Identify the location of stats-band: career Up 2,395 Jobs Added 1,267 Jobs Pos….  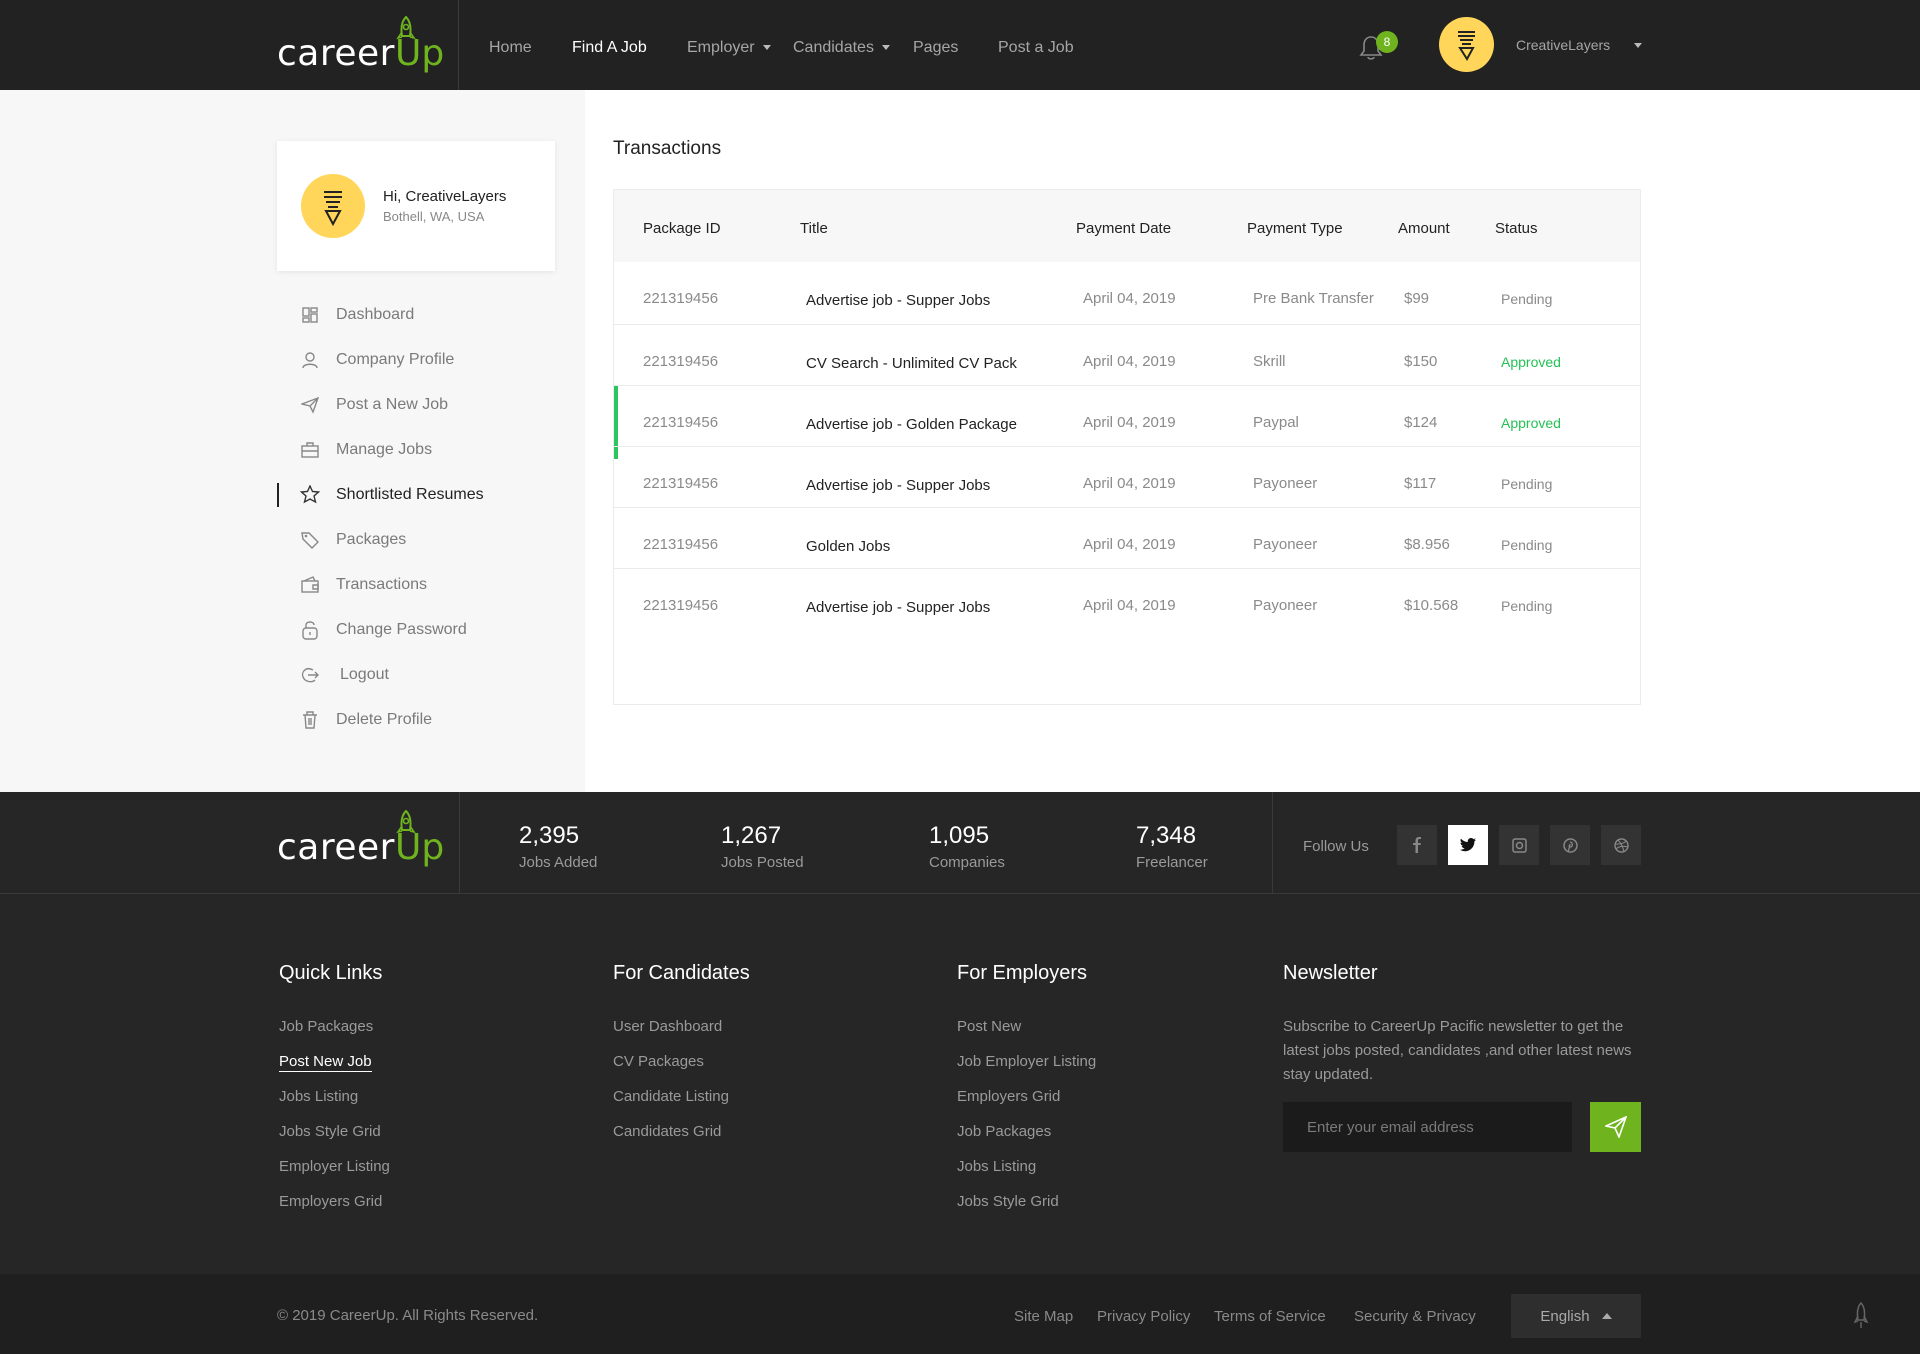
(960, 843).